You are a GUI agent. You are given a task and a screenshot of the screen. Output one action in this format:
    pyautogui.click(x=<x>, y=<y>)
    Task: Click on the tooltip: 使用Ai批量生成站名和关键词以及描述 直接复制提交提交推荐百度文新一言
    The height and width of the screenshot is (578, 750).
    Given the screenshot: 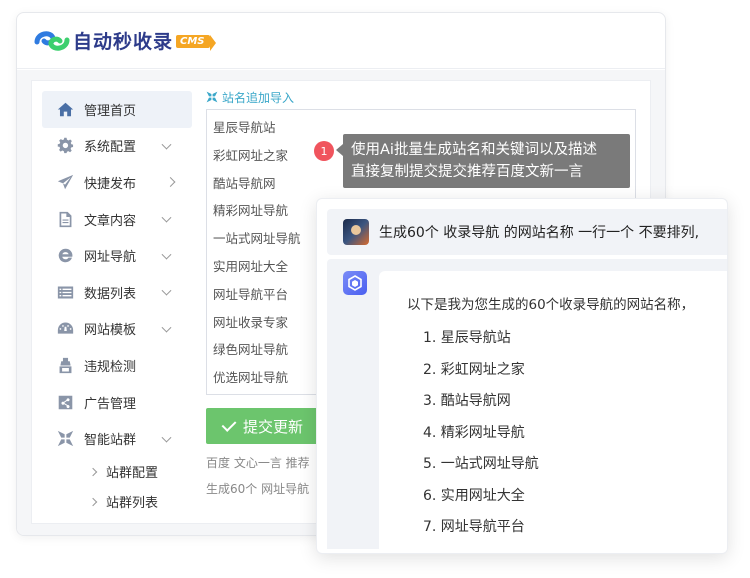 What is the action you would take?
    pyautogui.click(x=483, y=161)
    